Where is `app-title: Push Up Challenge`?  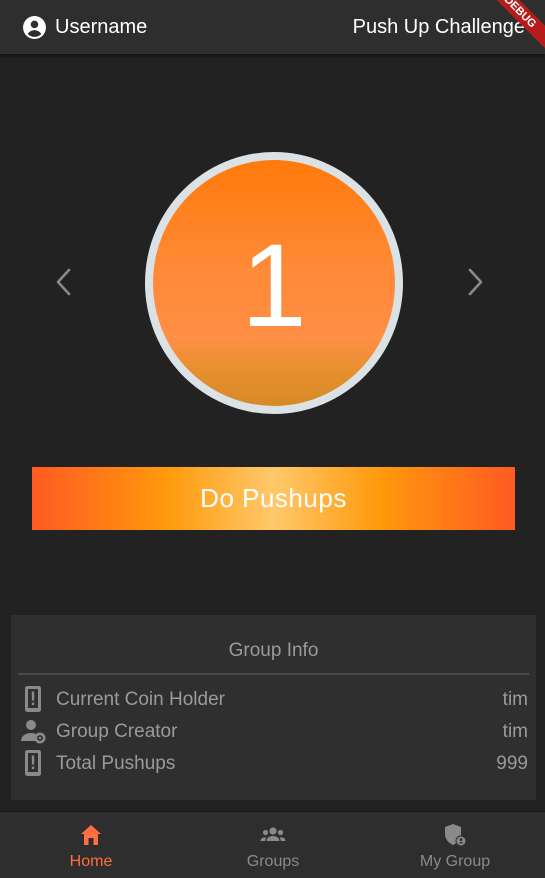 app-title: Push Up Challenge is located at coordinates (438, 27).